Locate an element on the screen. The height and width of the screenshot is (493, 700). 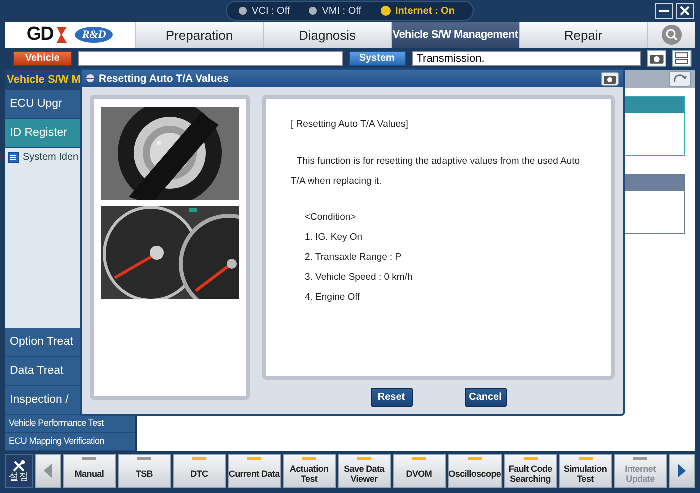
toolbar-button: TSB is located at coordinates (144, 471).